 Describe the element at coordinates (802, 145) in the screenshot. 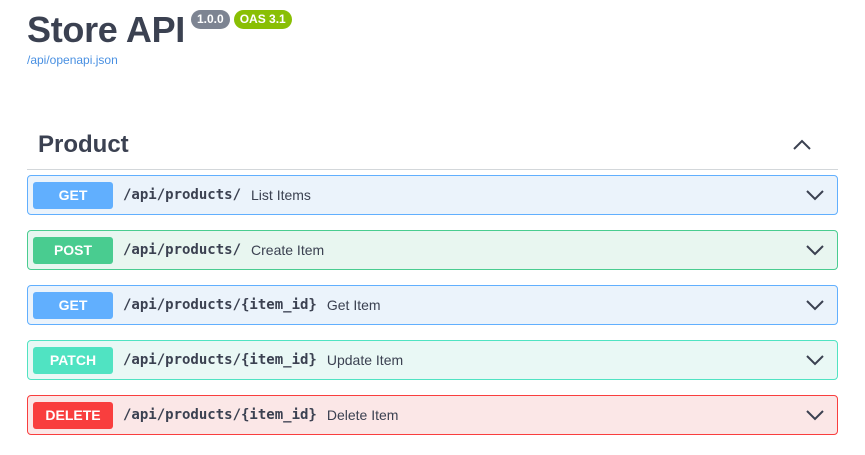

I see `chevron-up-icon` at that location.